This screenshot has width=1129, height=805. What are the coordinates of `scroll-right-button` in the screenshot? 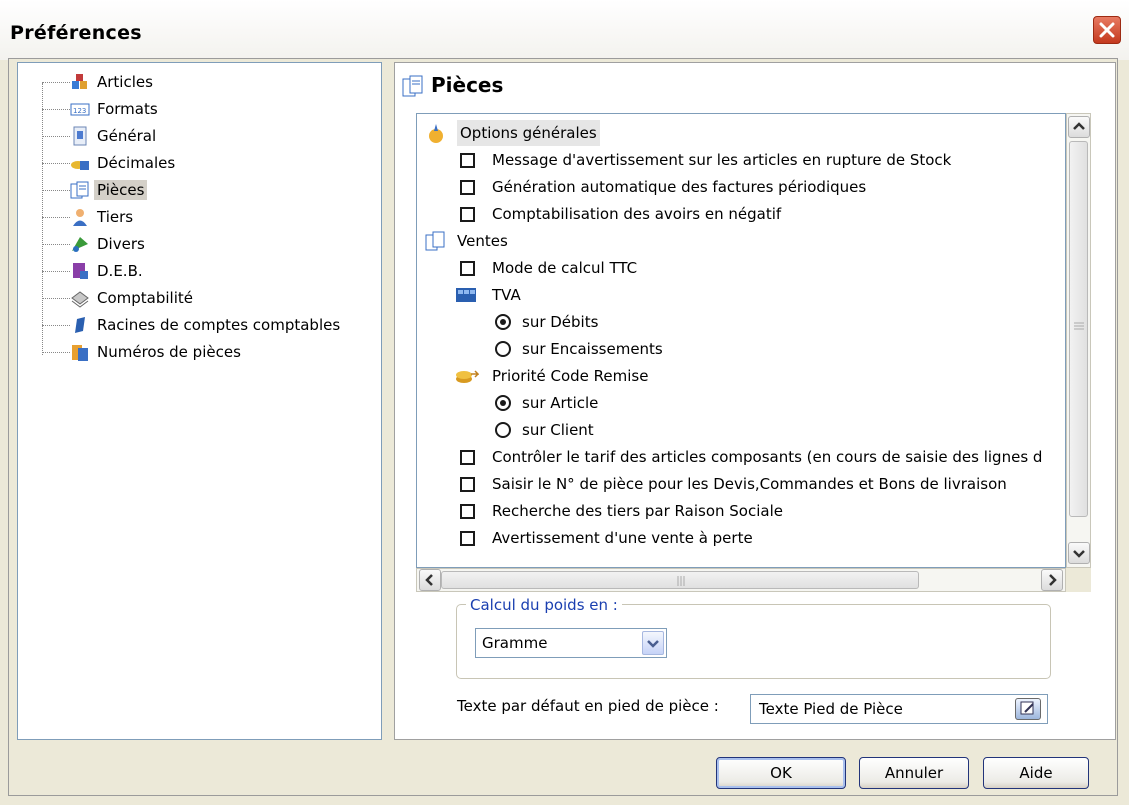 It's located at (1052, 580).